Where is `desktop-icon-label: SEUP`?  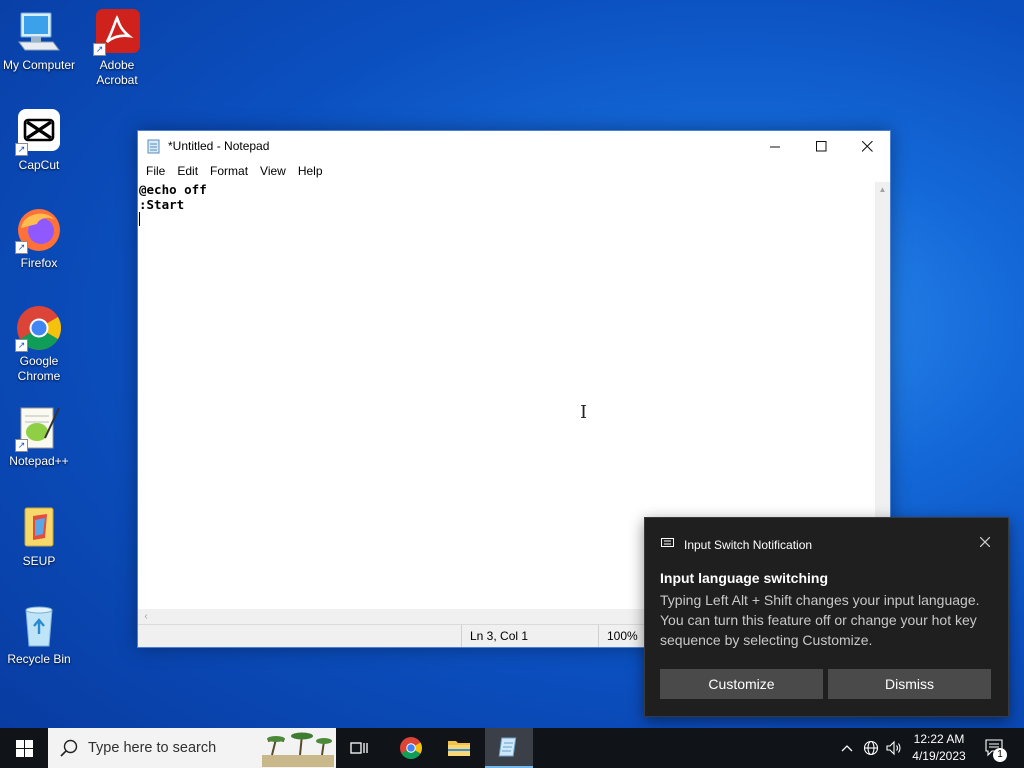 desktop-icon-label: SEUP is located at coordinates (39, 561).